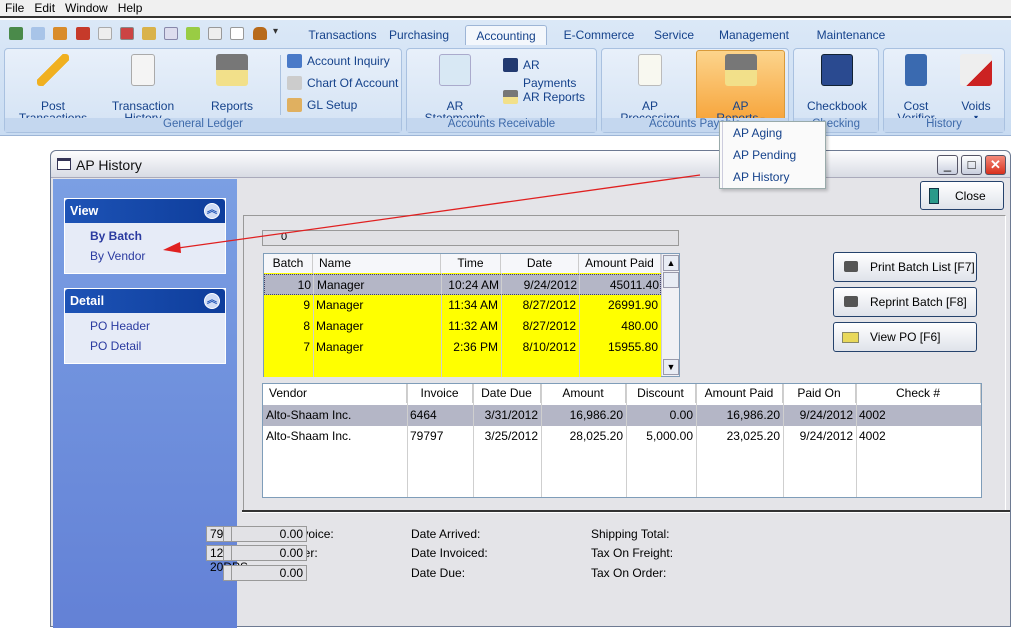 The image size is (1011, 628). What do you see at coordinates (44, 7) in the screenshot?
I see `menu-edit: Edit` at bounding box center [44, 7].